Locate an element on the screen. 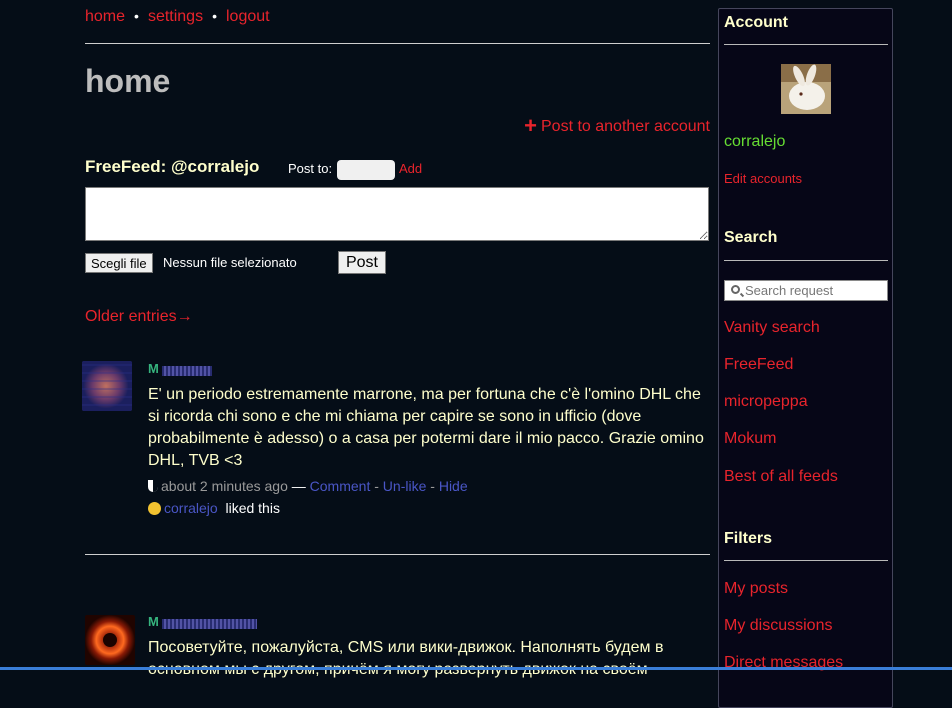 Image resolution: width=952 pixels, height=708 pixels. account-username: corralejo is located at coordinates (754, 142).